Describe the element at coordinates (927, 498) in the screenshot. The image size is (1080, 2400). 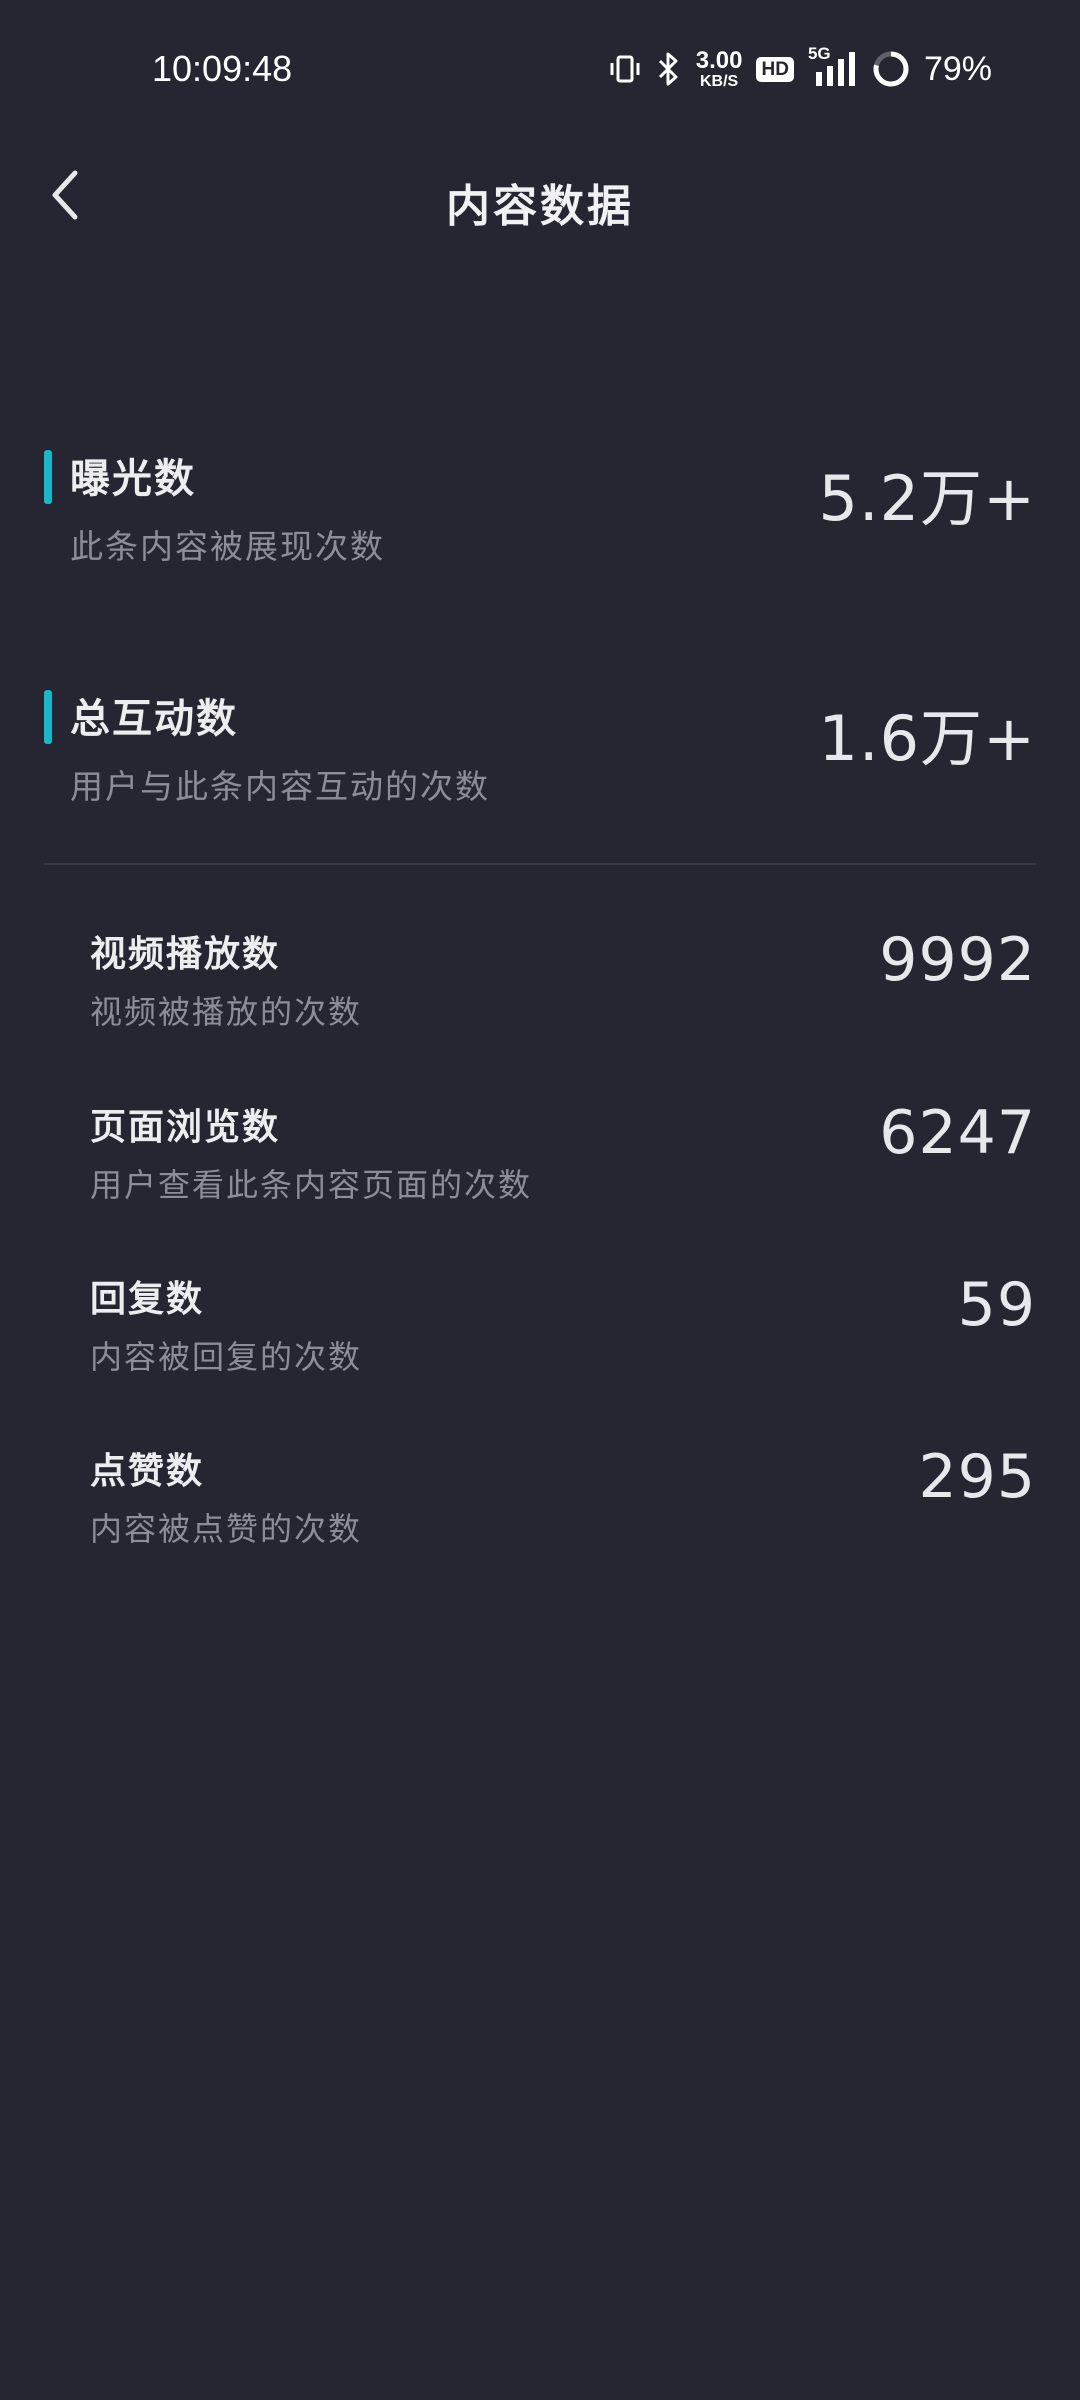
I see `metric-value: 5.2万+` at that location.